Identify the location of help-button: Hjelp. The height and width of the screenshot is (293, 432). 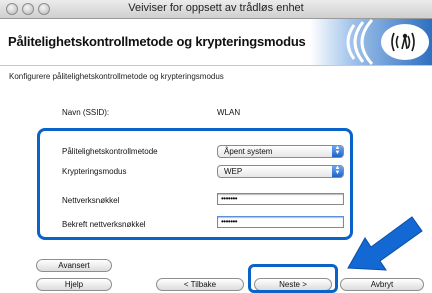
(74, 284).